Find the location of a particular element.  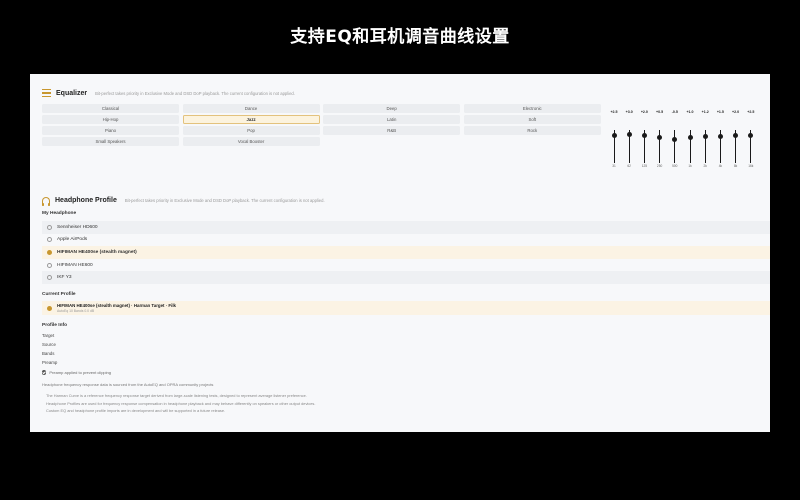

eq-band: +1.0 1k is located at coordinates (690, 139).